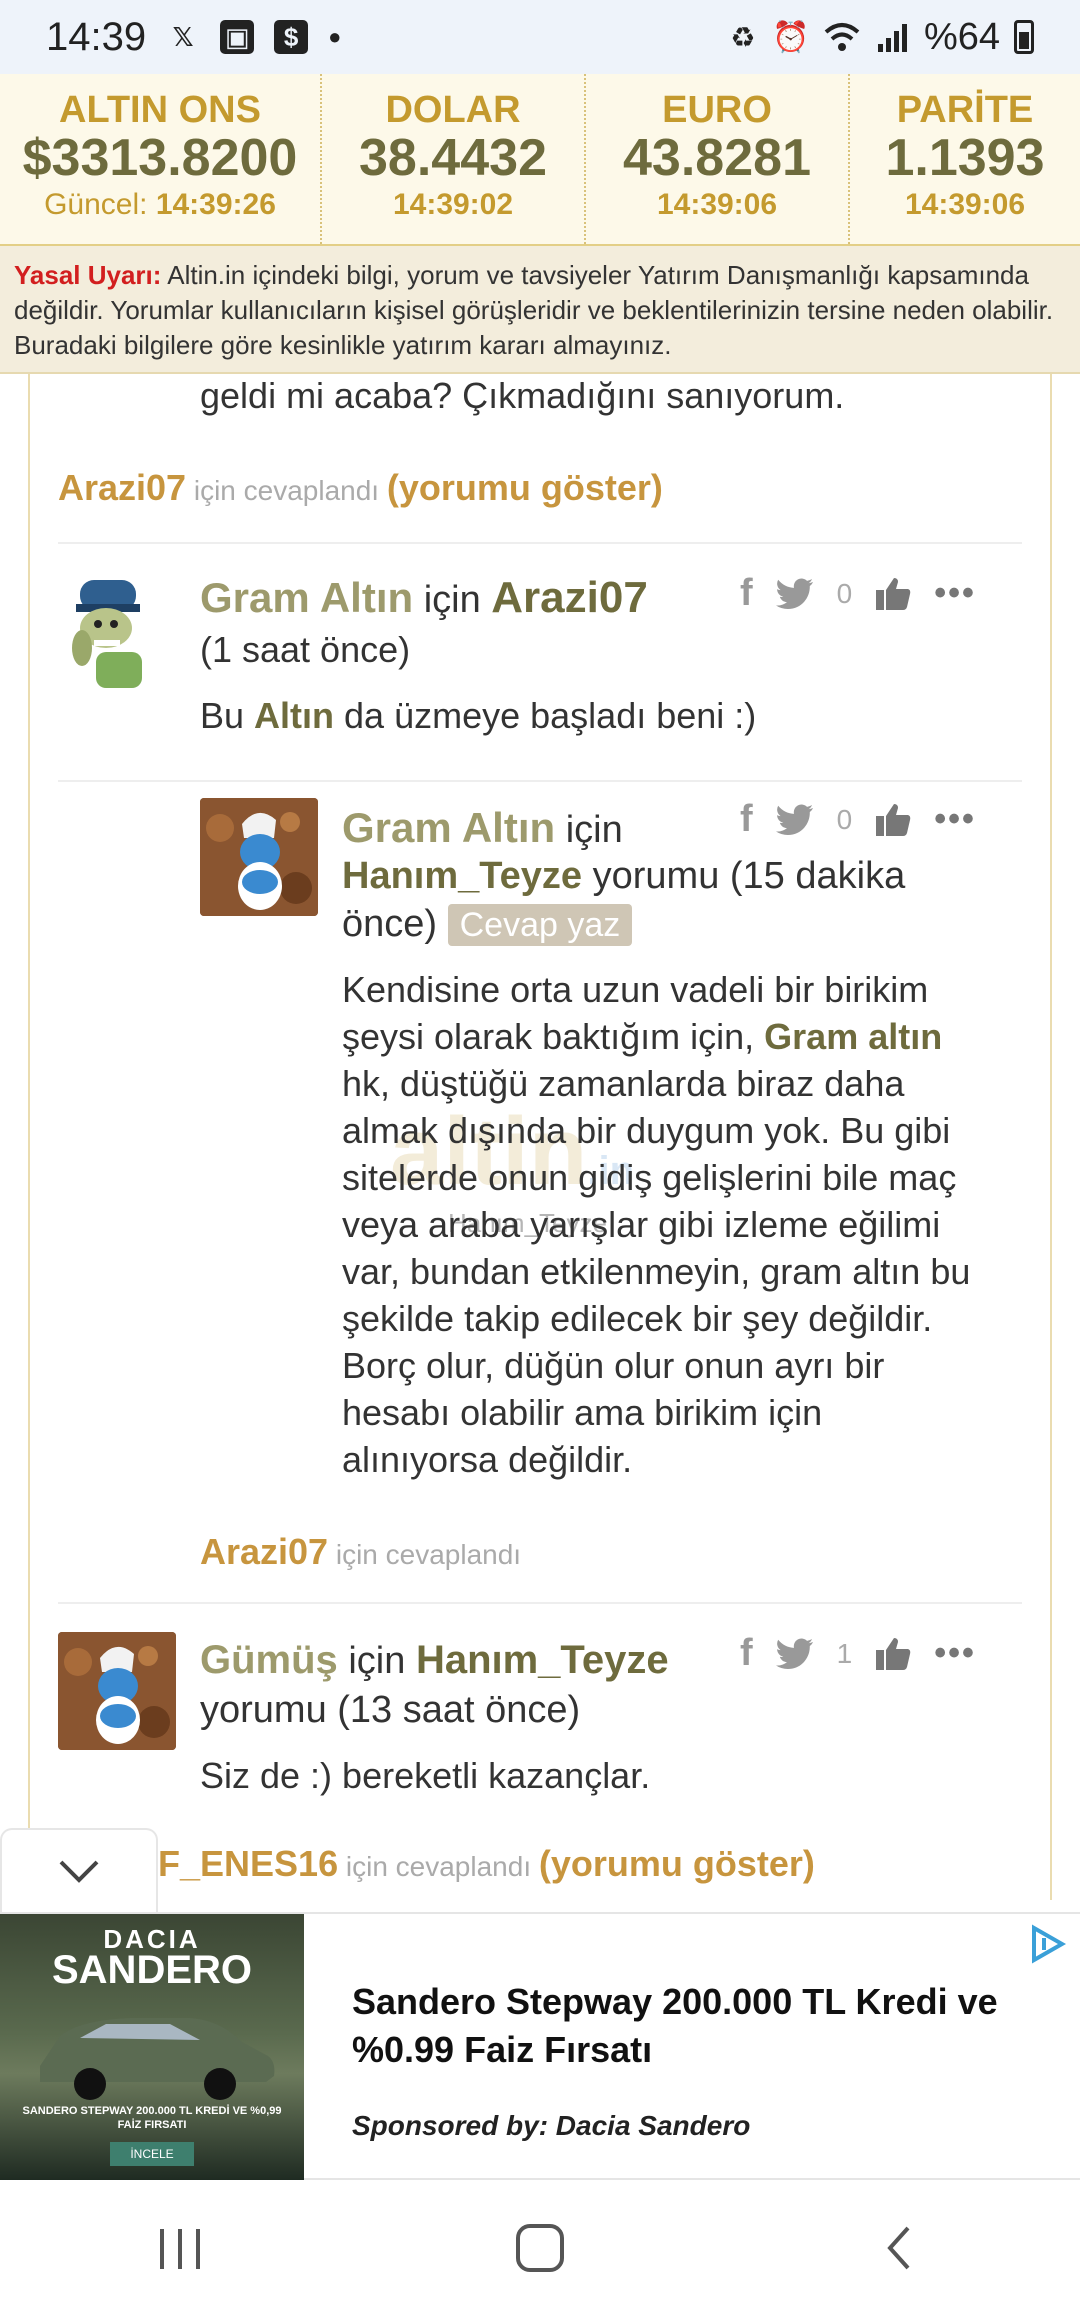  I want to click on reply-info: Arazi07 için cevaplandı (yorumu göster), so click(360, 489).